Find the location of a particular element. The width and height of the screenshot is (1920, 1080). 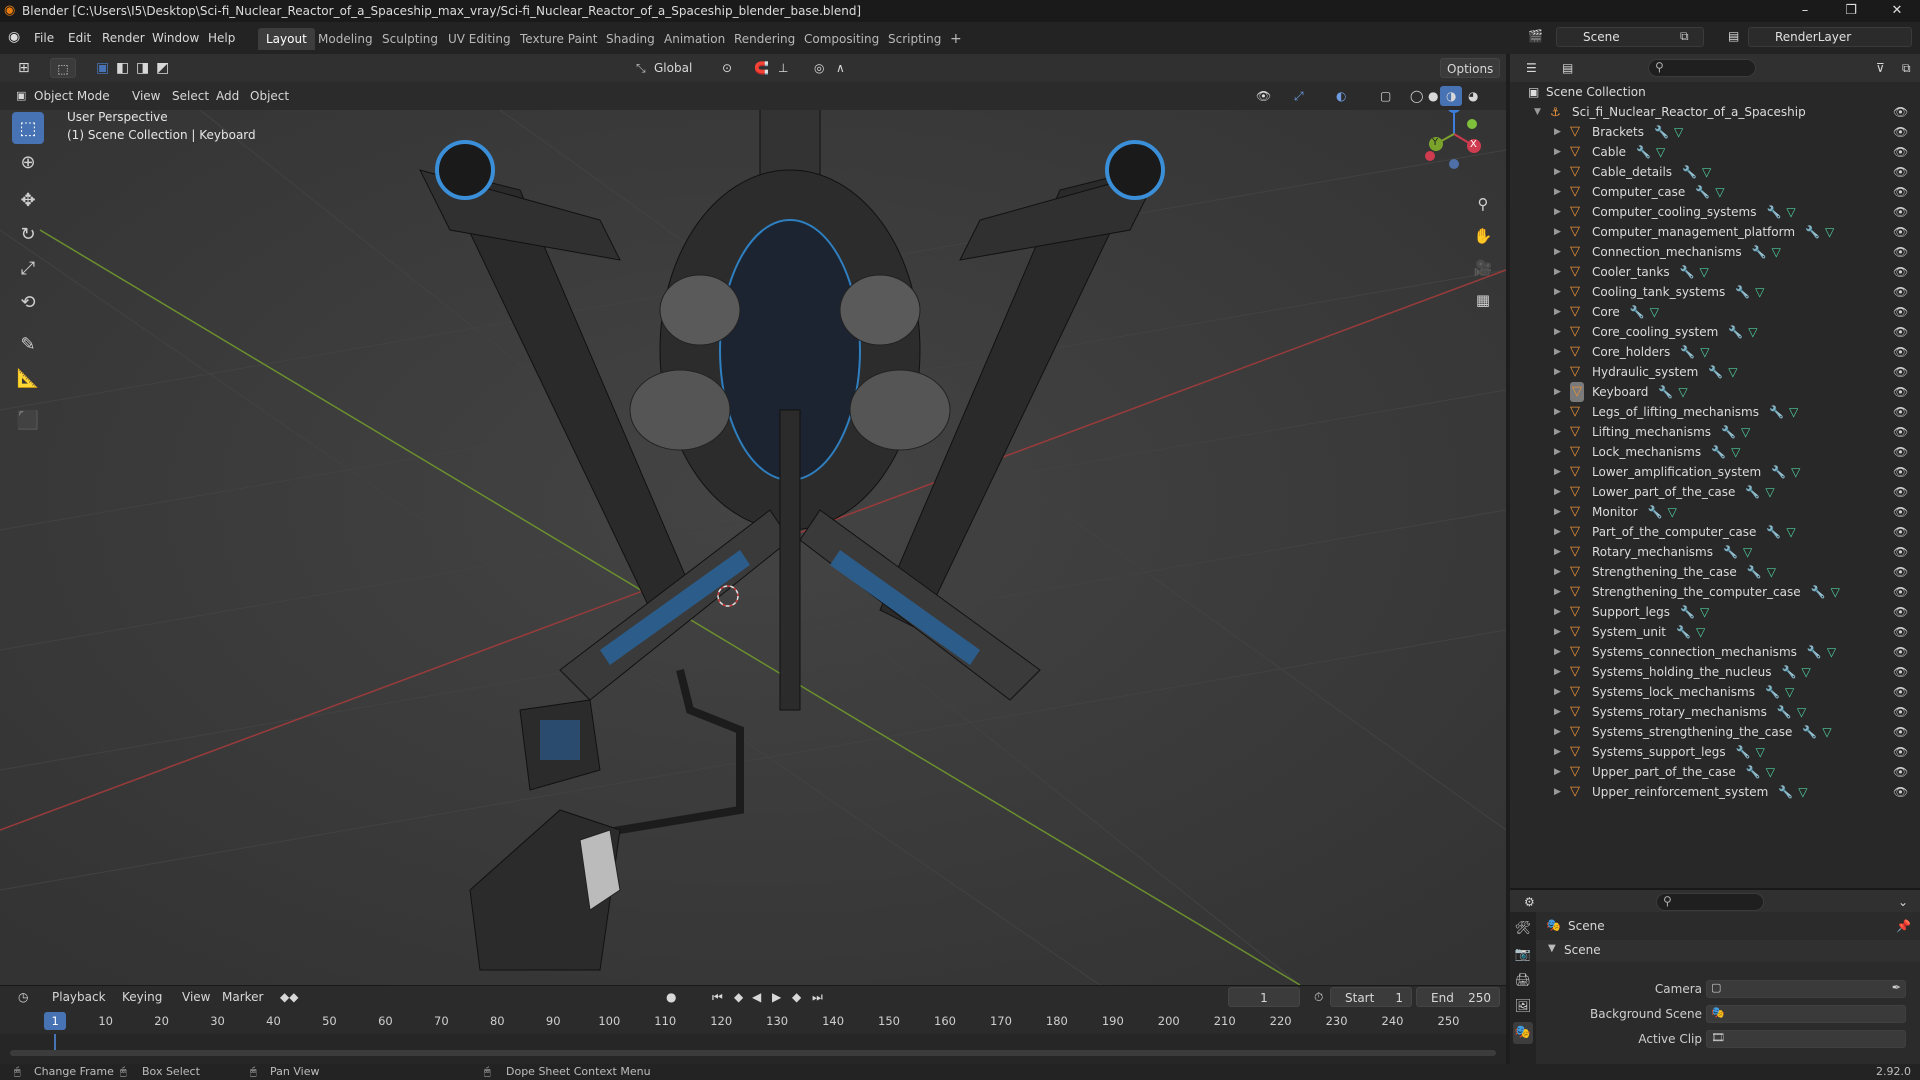

measure-tool-icon: 📐 is located at coordinates (28, 378).